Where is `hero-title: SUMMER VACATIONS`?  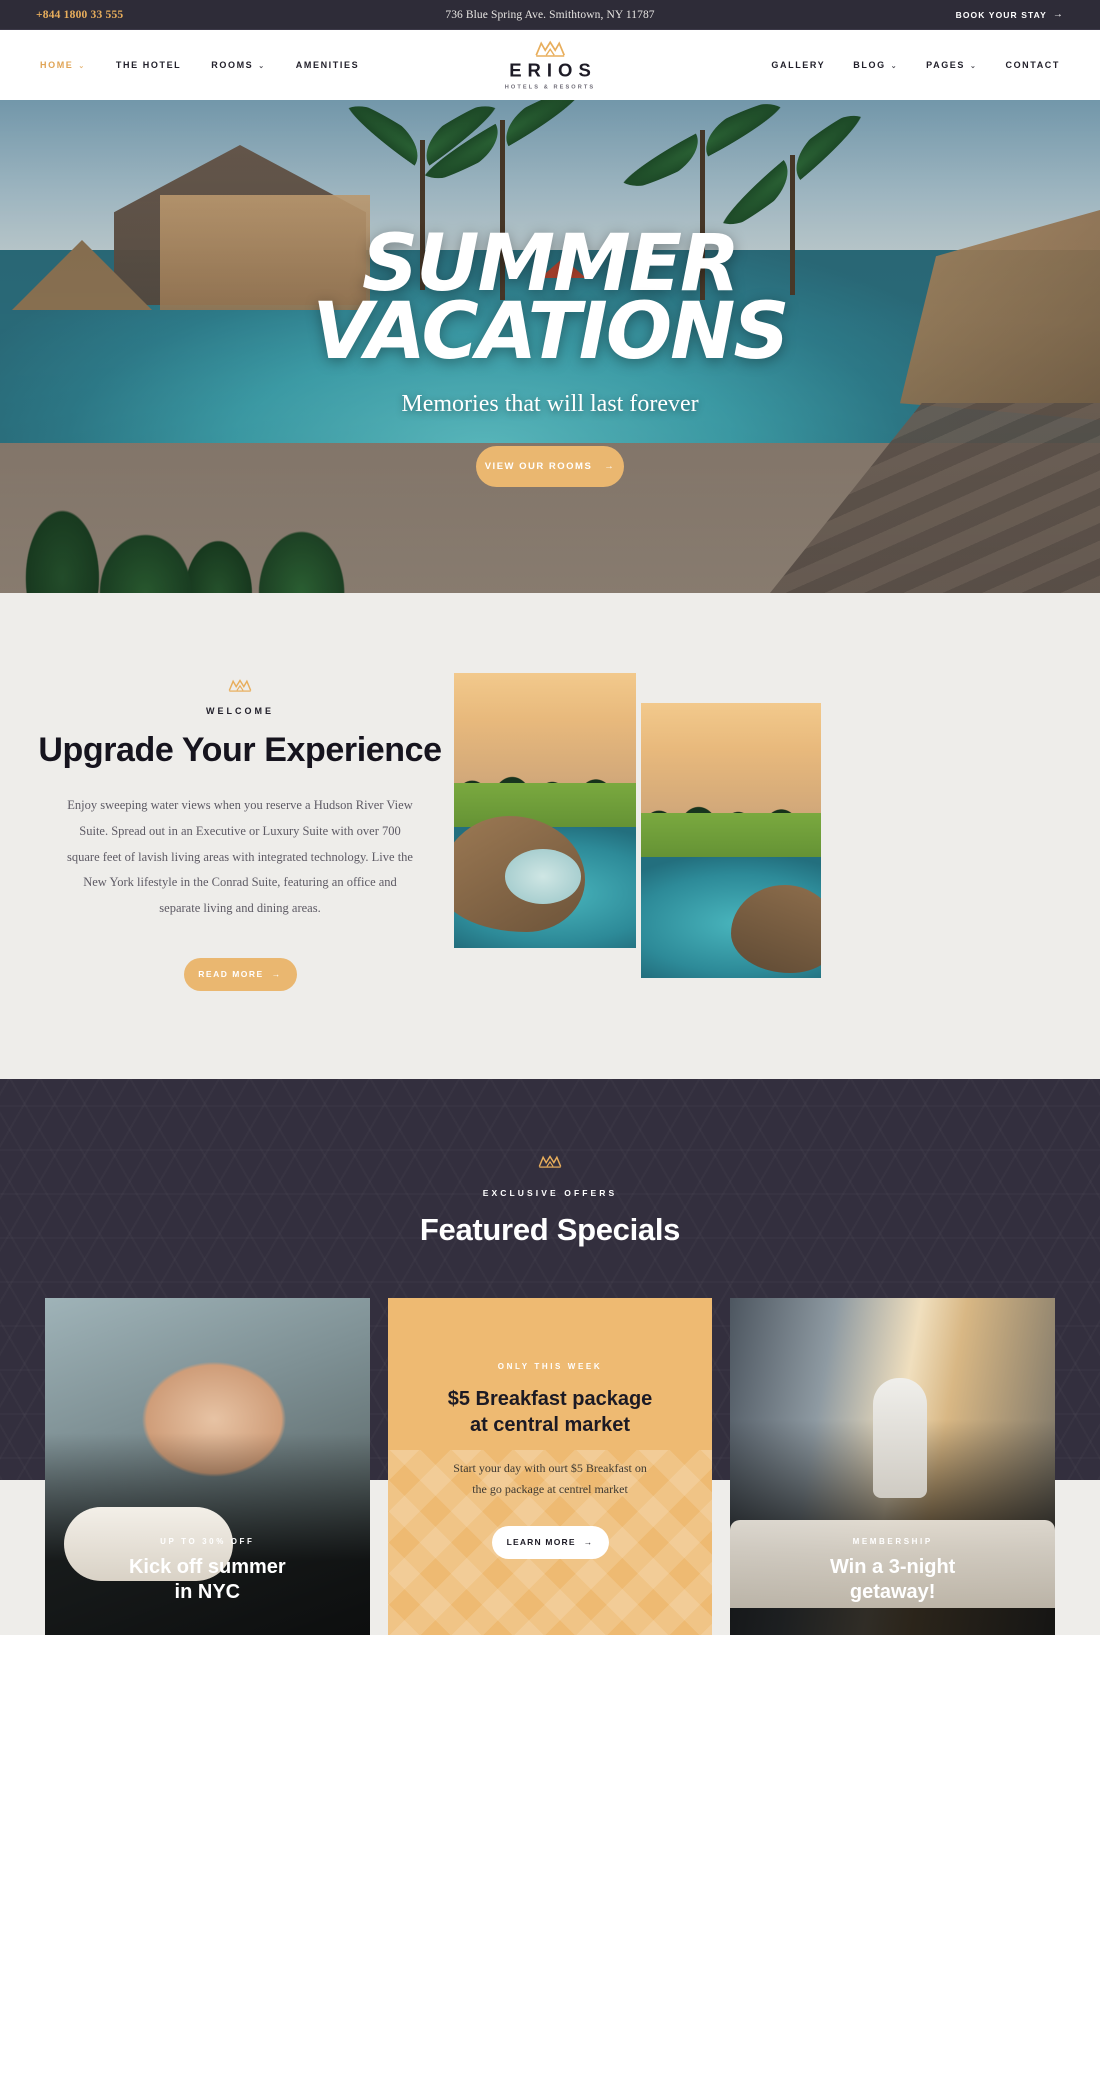 hero-title: SUMMER VACATIONS is located at coordinates (550, 301).